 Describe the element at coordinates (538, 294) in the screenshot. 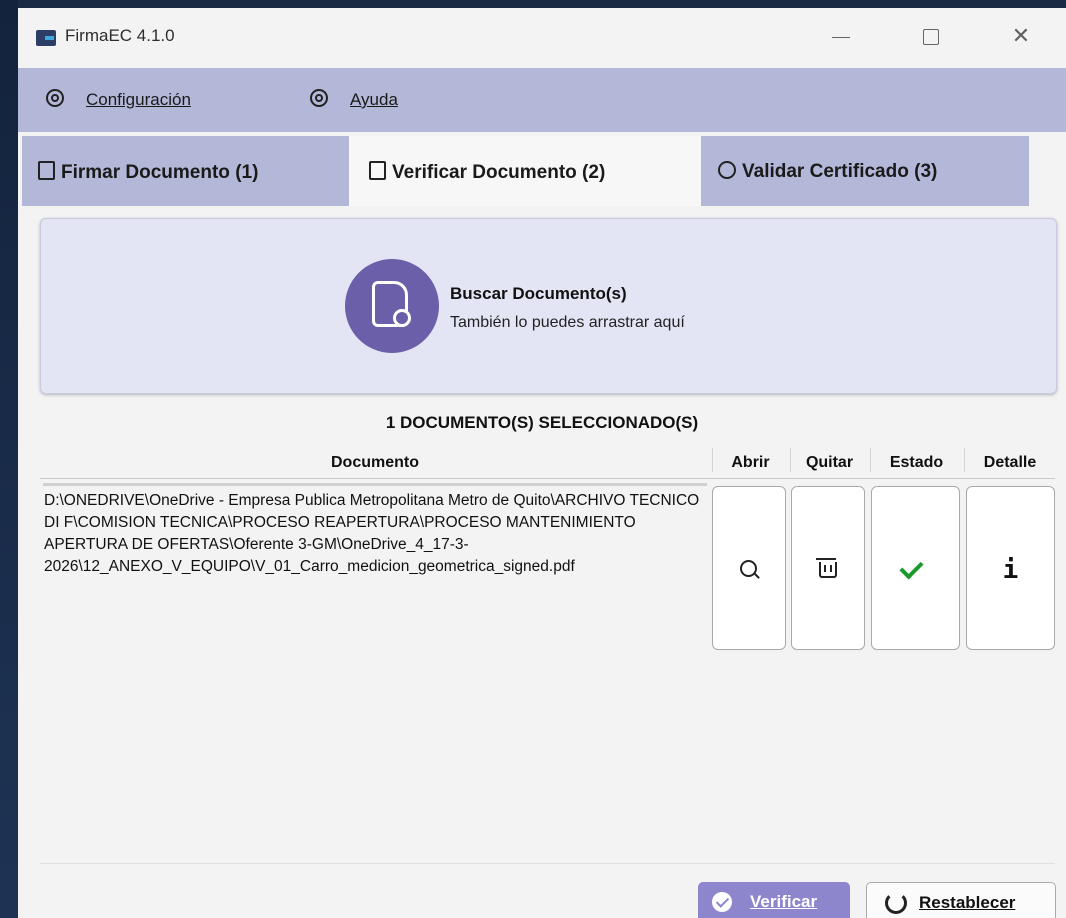

I see `drop-zone-title: Buscar Documento(s)` at that location.